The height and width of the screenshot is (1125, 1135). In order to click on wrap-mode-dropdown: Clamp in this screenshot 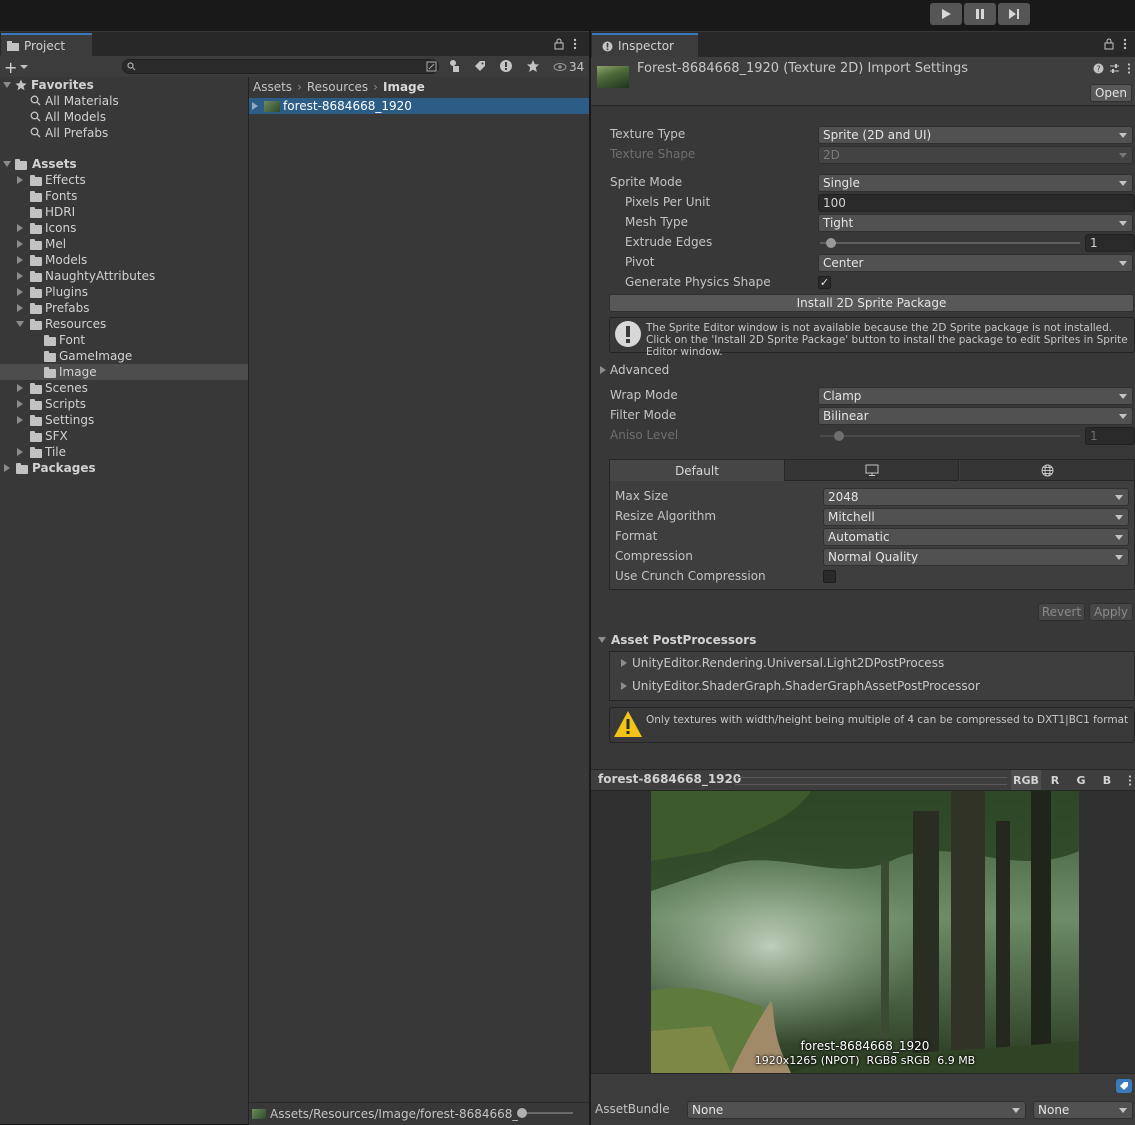, I will do `click(975, 396)`.